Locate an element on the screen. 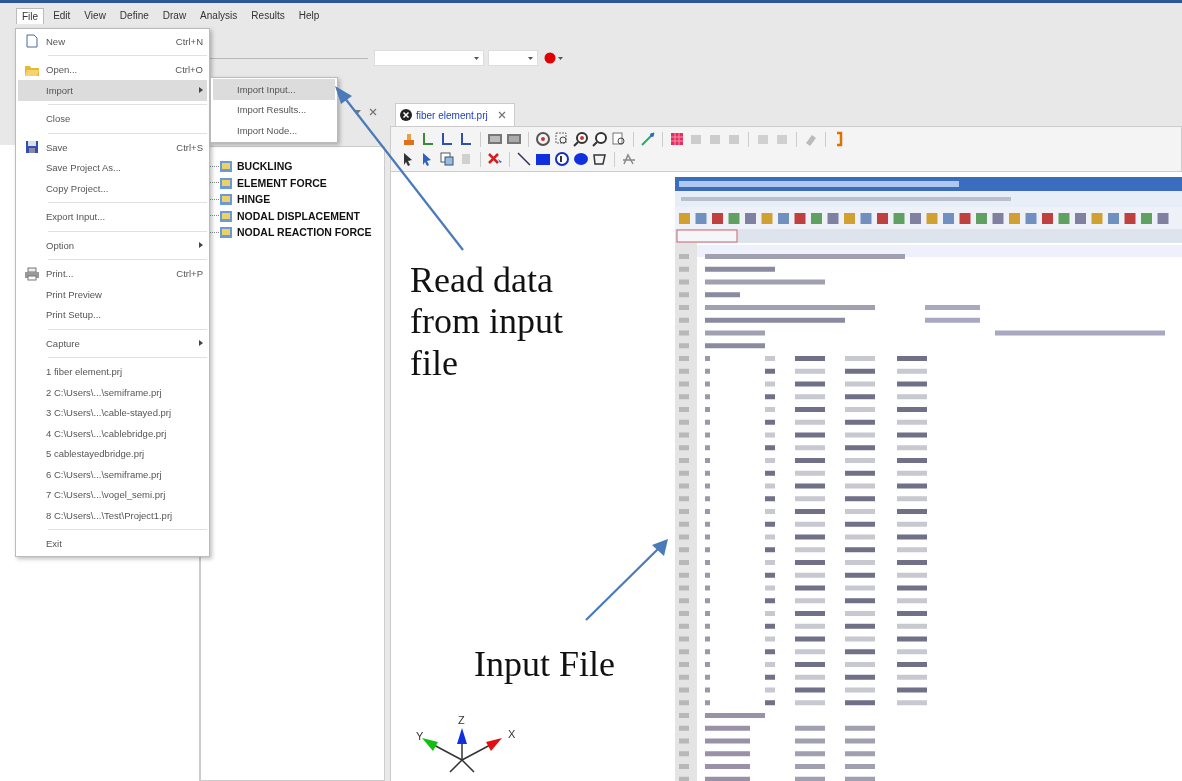 The height and width of the screenshot is (781, 1182). menu-item: Capture is located at coordinates (112, 343).